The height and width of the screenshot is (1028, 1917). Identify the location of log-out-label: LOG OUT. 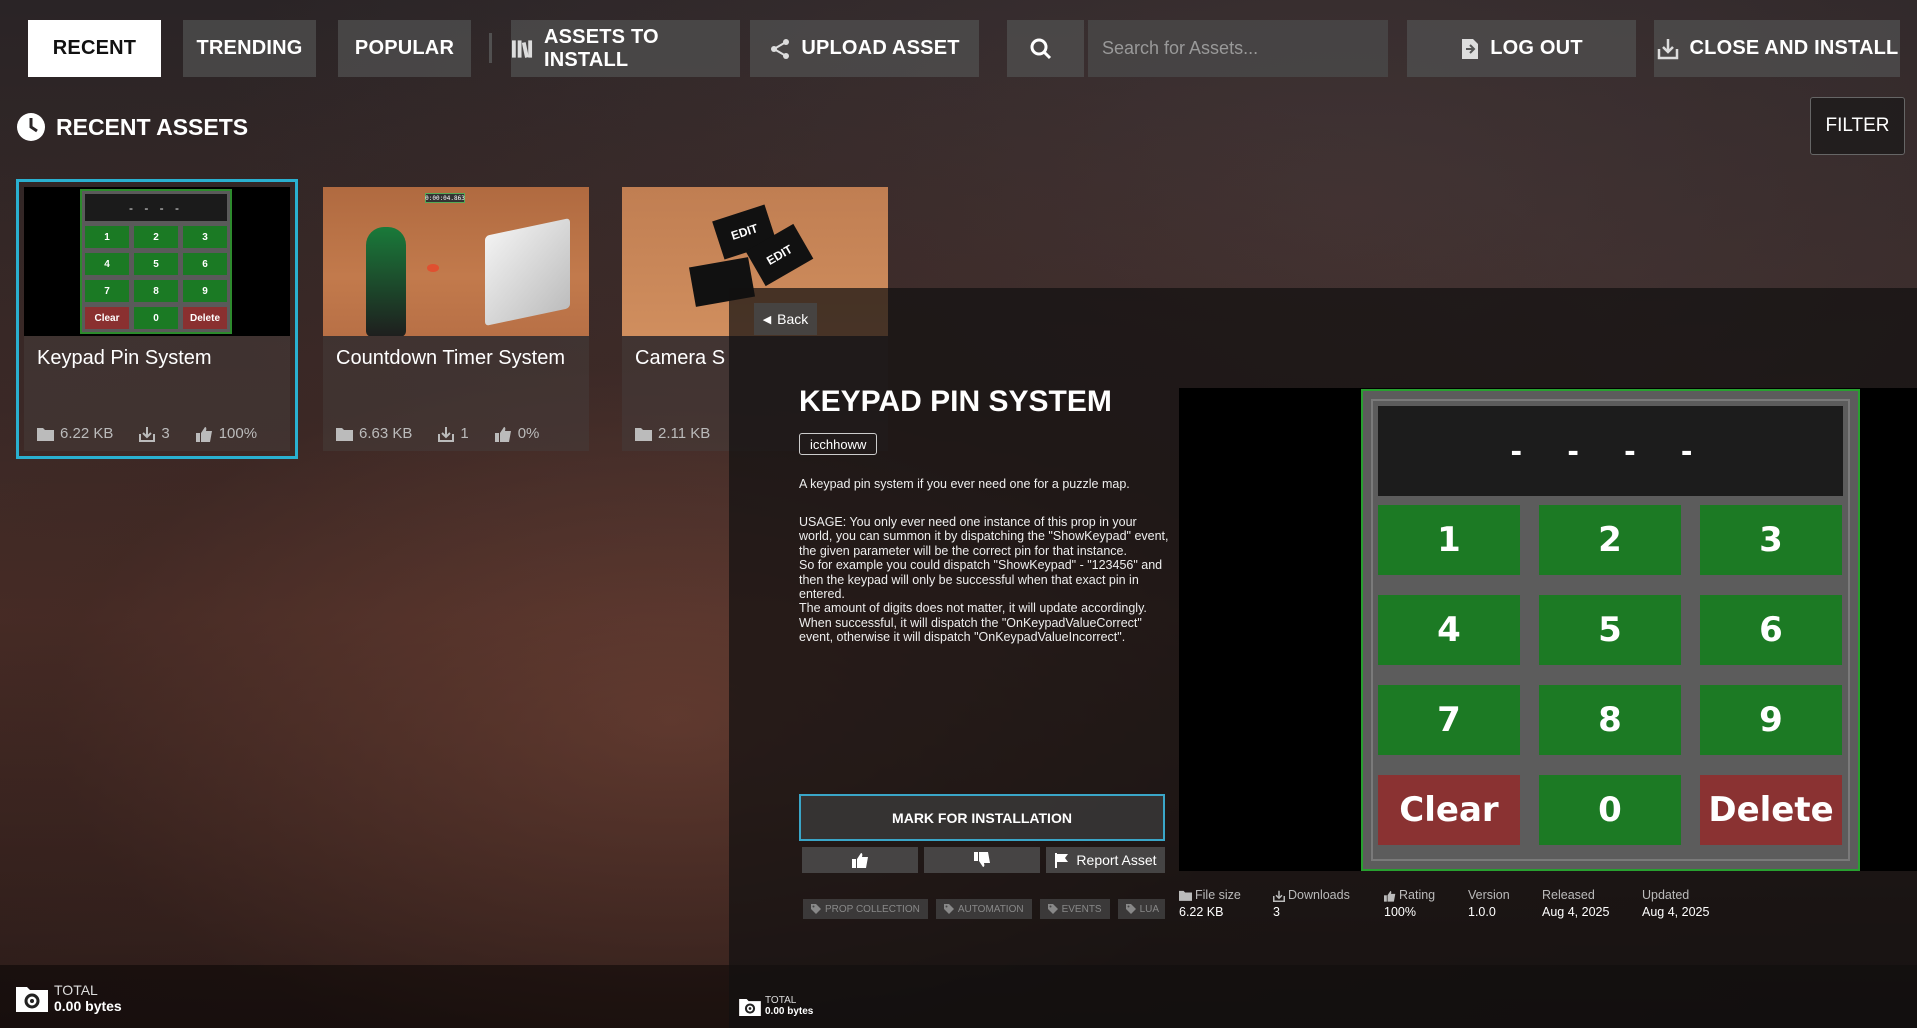
(1536, 48).